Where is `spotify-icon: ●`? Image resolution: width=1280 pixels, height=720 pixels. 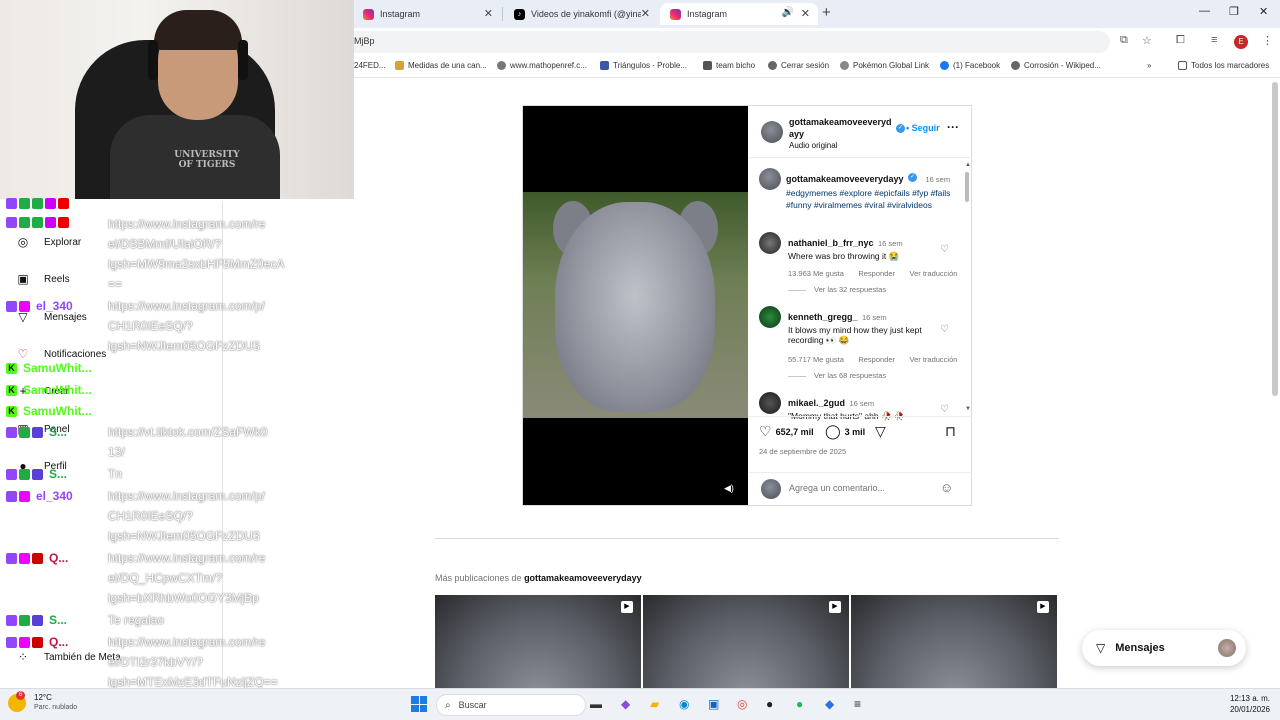 spotify-icon: ● is located at coordinates (799, 704).